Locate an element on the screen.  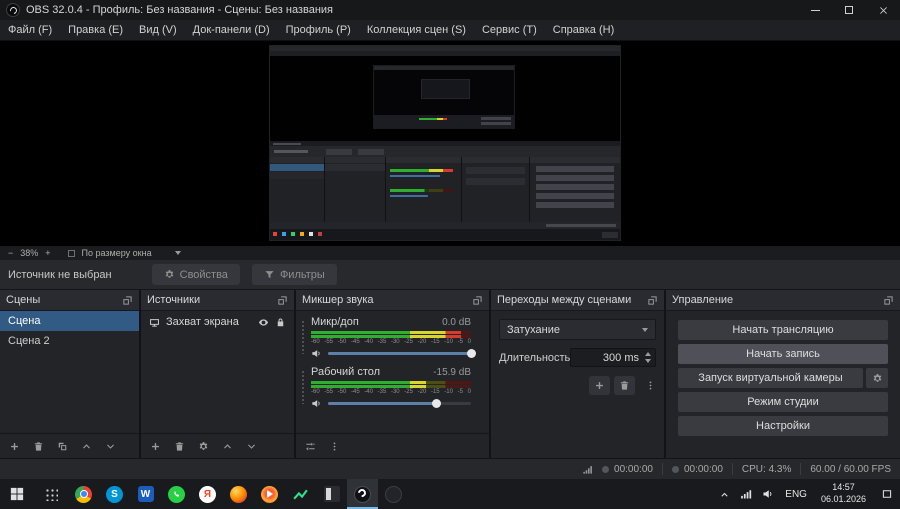
menu-item-scene-collection: Коллекция сцен (S) is located at coordinates (416, 30).